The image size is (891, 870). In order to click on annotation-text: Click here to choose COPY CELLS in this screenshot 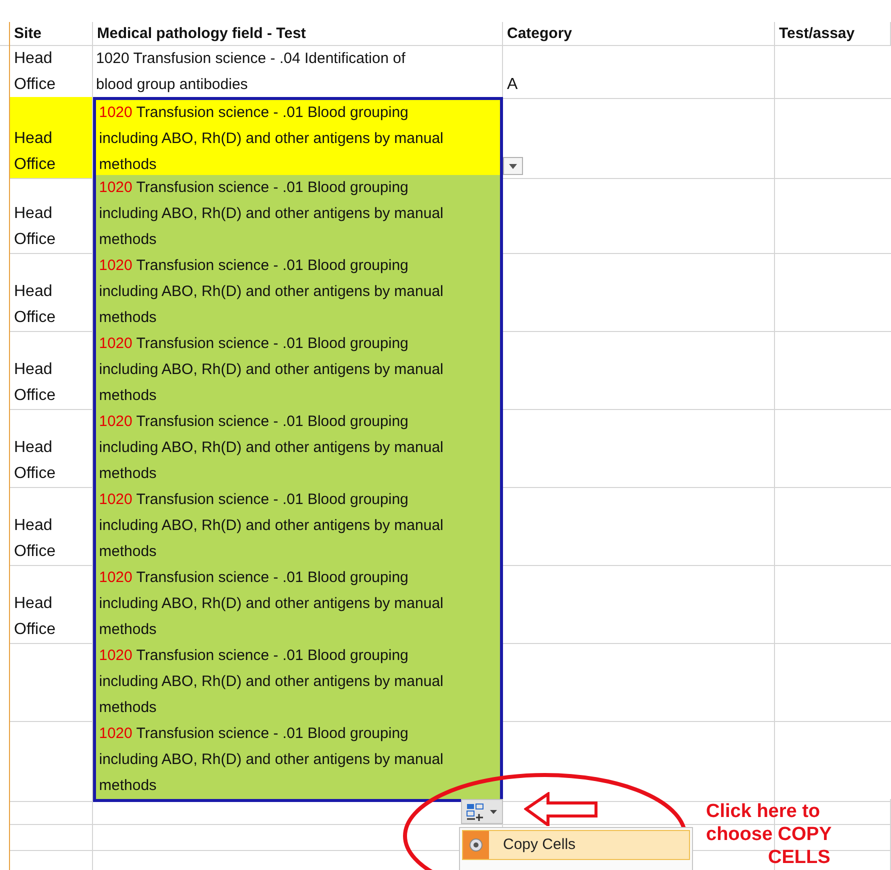, I will do `click(769, 834)`.